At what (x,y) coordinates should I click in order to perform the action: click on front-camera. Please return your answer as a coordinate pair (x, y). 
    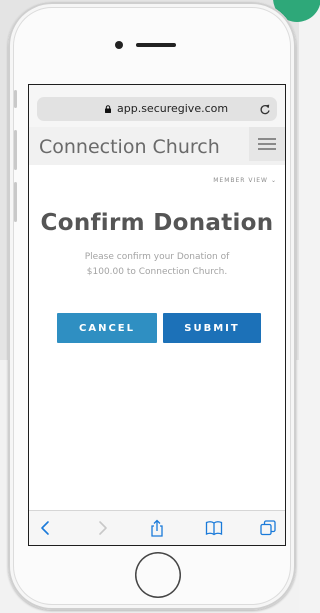
    Looking at the image, I should click on (119, 45).